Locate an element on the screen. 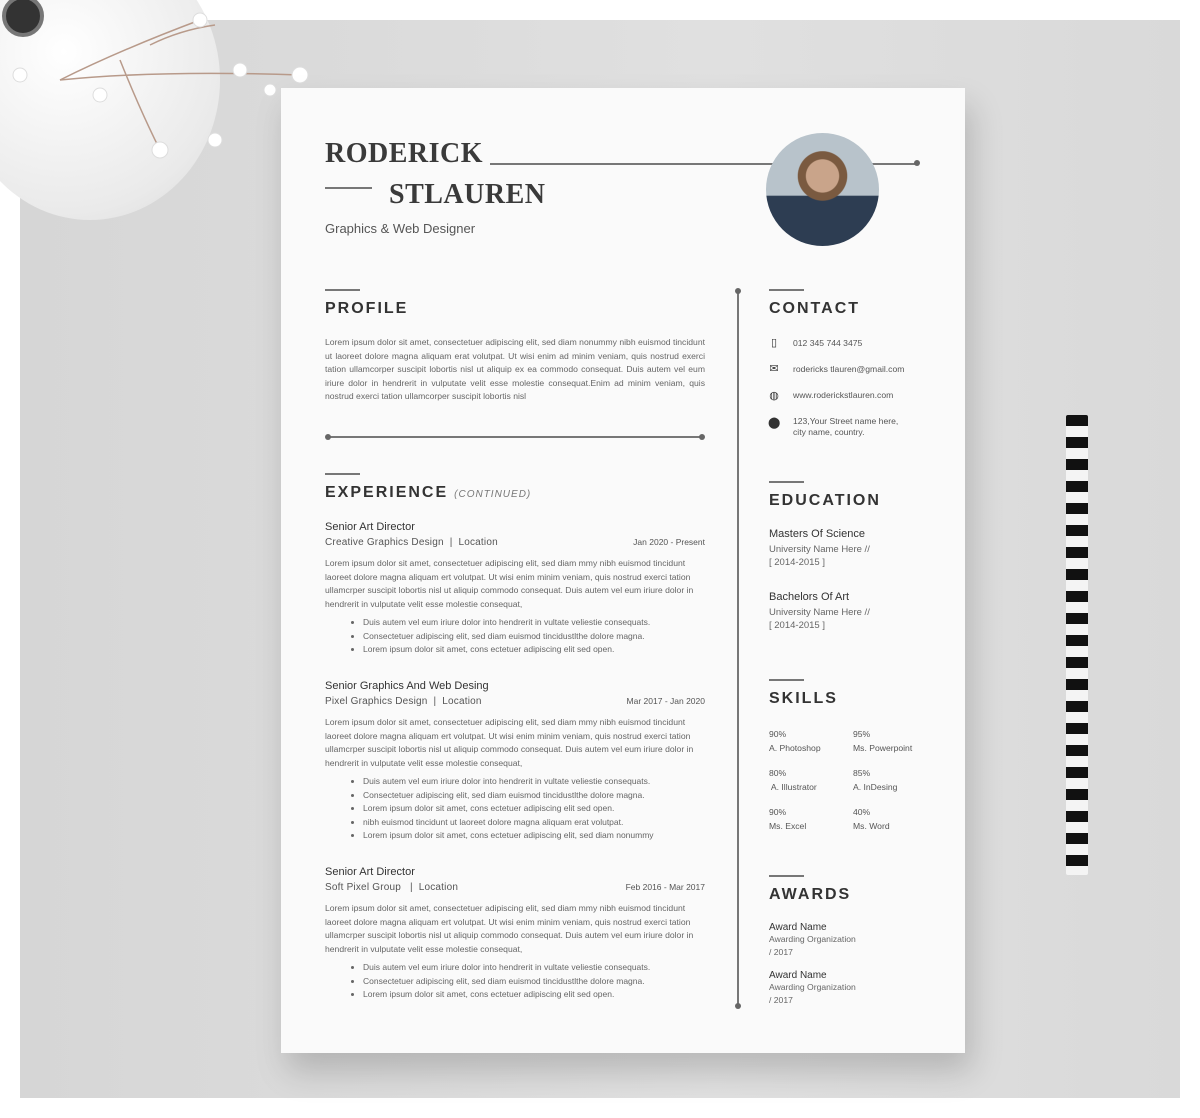 The width and height of the screenshot is (1200, 1118). experience-heading: EXPERIENCE (CONTINUED) is located at coordinates (428, 493).